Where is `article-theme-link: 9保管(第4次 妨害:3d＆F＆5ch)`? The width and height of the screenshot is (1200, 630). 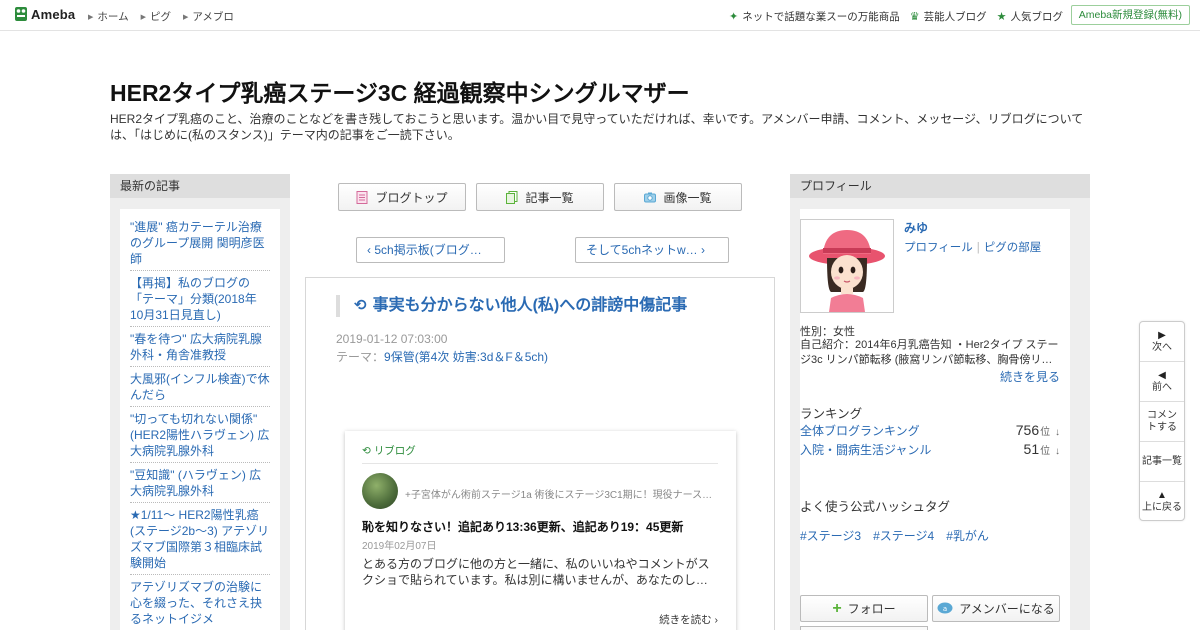
article-theme-link: 9保管(第4次 妨害:3d＆F＆5ch) is located at coordinates (466, 357).